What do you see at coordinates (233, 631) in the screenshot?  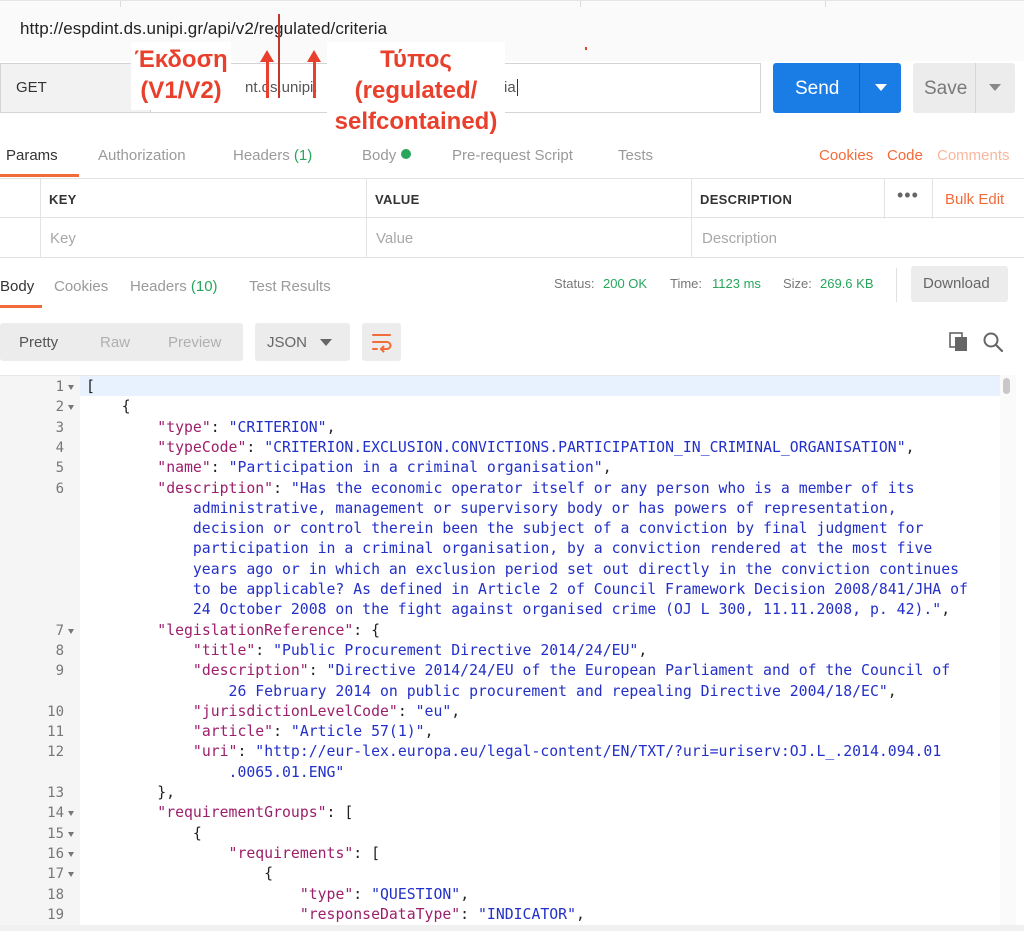 I see `code-text: "legislationReference": {` at bounding box center [233, 631].